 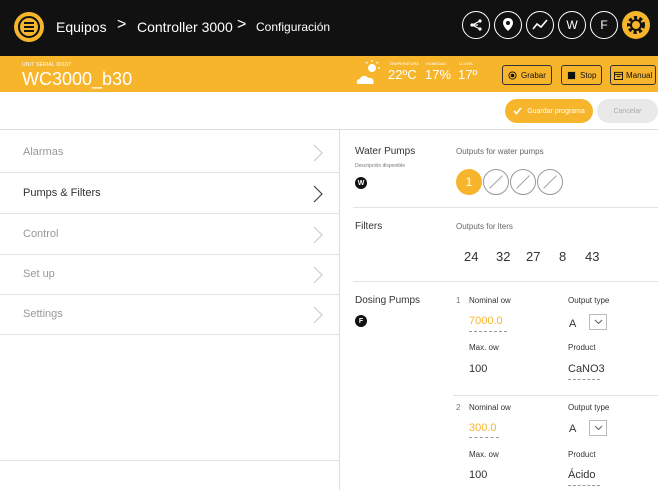 I want to click on sidebar-item-settings: Settings, so click(x=170, y=315).